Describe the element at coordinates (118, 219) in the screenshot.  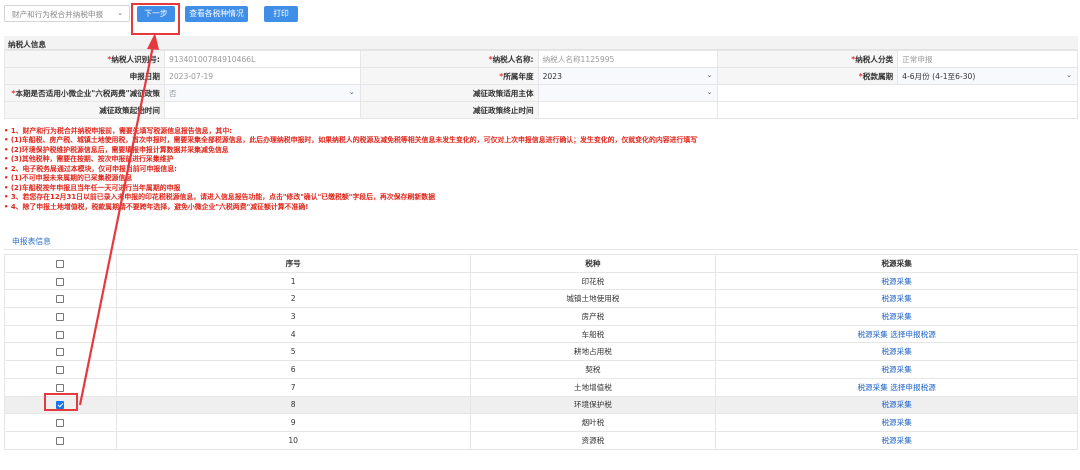
I see `arrow-annotation-icon` at that location.